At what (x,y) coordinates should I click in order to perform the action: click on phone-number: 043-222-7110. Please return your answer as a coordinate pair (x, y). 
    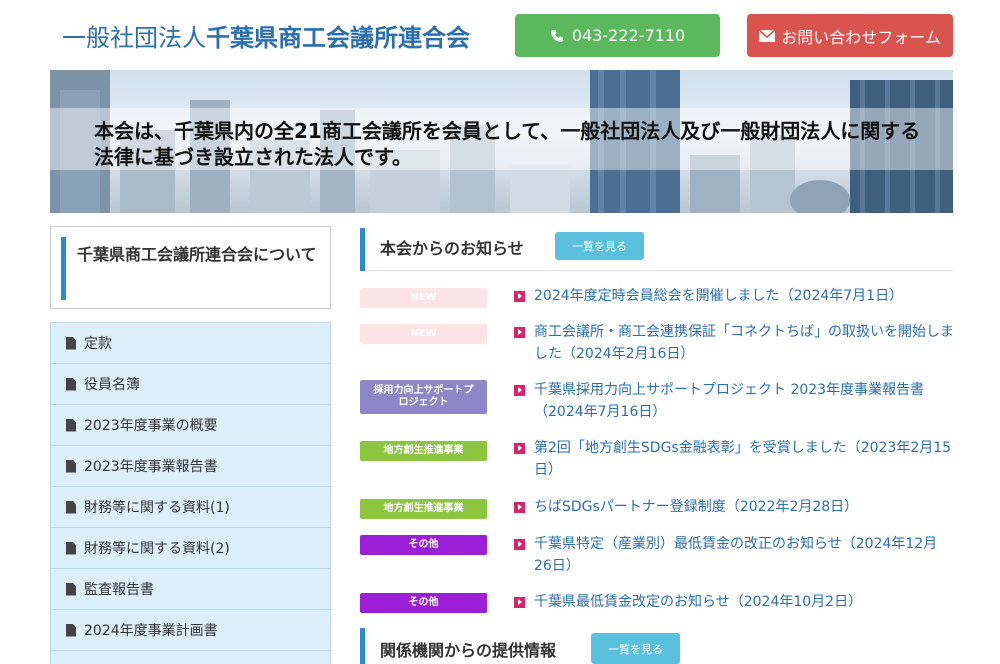
    Looking at the image, I should click on (628, 35).